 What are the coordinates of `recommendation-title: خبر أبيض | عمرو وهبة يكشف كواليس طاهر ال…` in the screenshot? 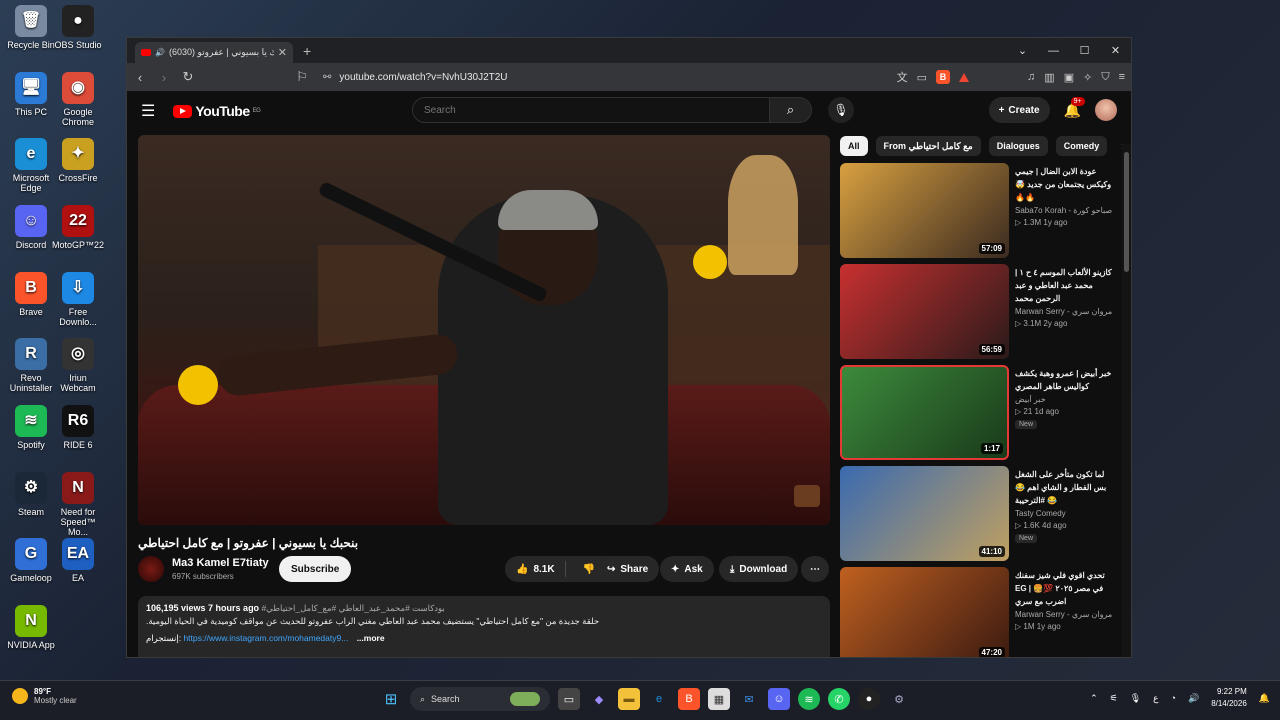 It's located at (1065, 380).